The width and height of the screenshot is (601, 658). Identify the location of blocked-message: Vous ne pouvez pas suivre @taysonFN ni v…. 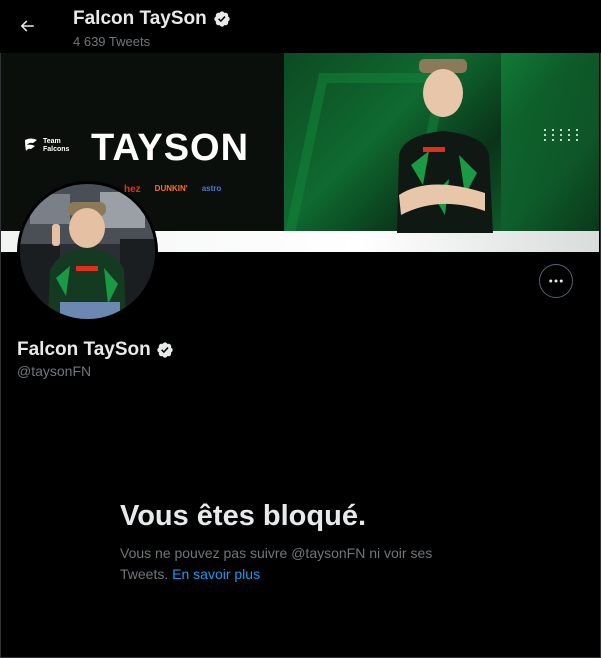
(292, 564).